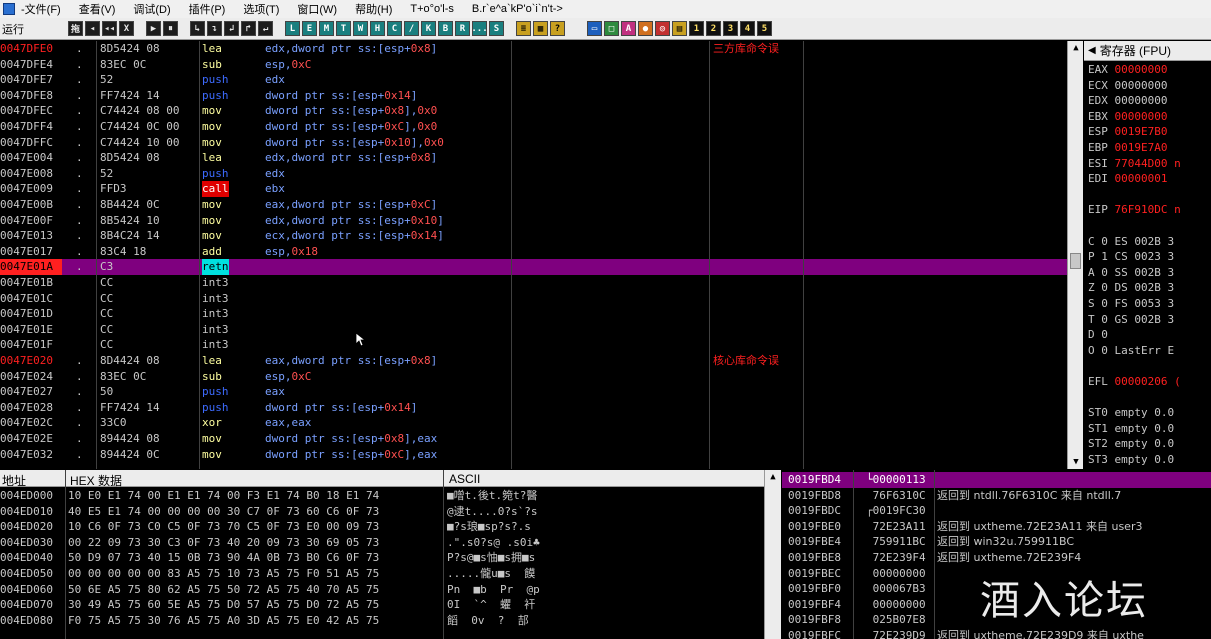 Image resolution: width=1211 pixels, height=639 pixels. Describe the element at coordinates (541, 377) in the screenshot. I see `disasm-row: 0047E024. 83EC 0C sub esp,0xC` at that location.